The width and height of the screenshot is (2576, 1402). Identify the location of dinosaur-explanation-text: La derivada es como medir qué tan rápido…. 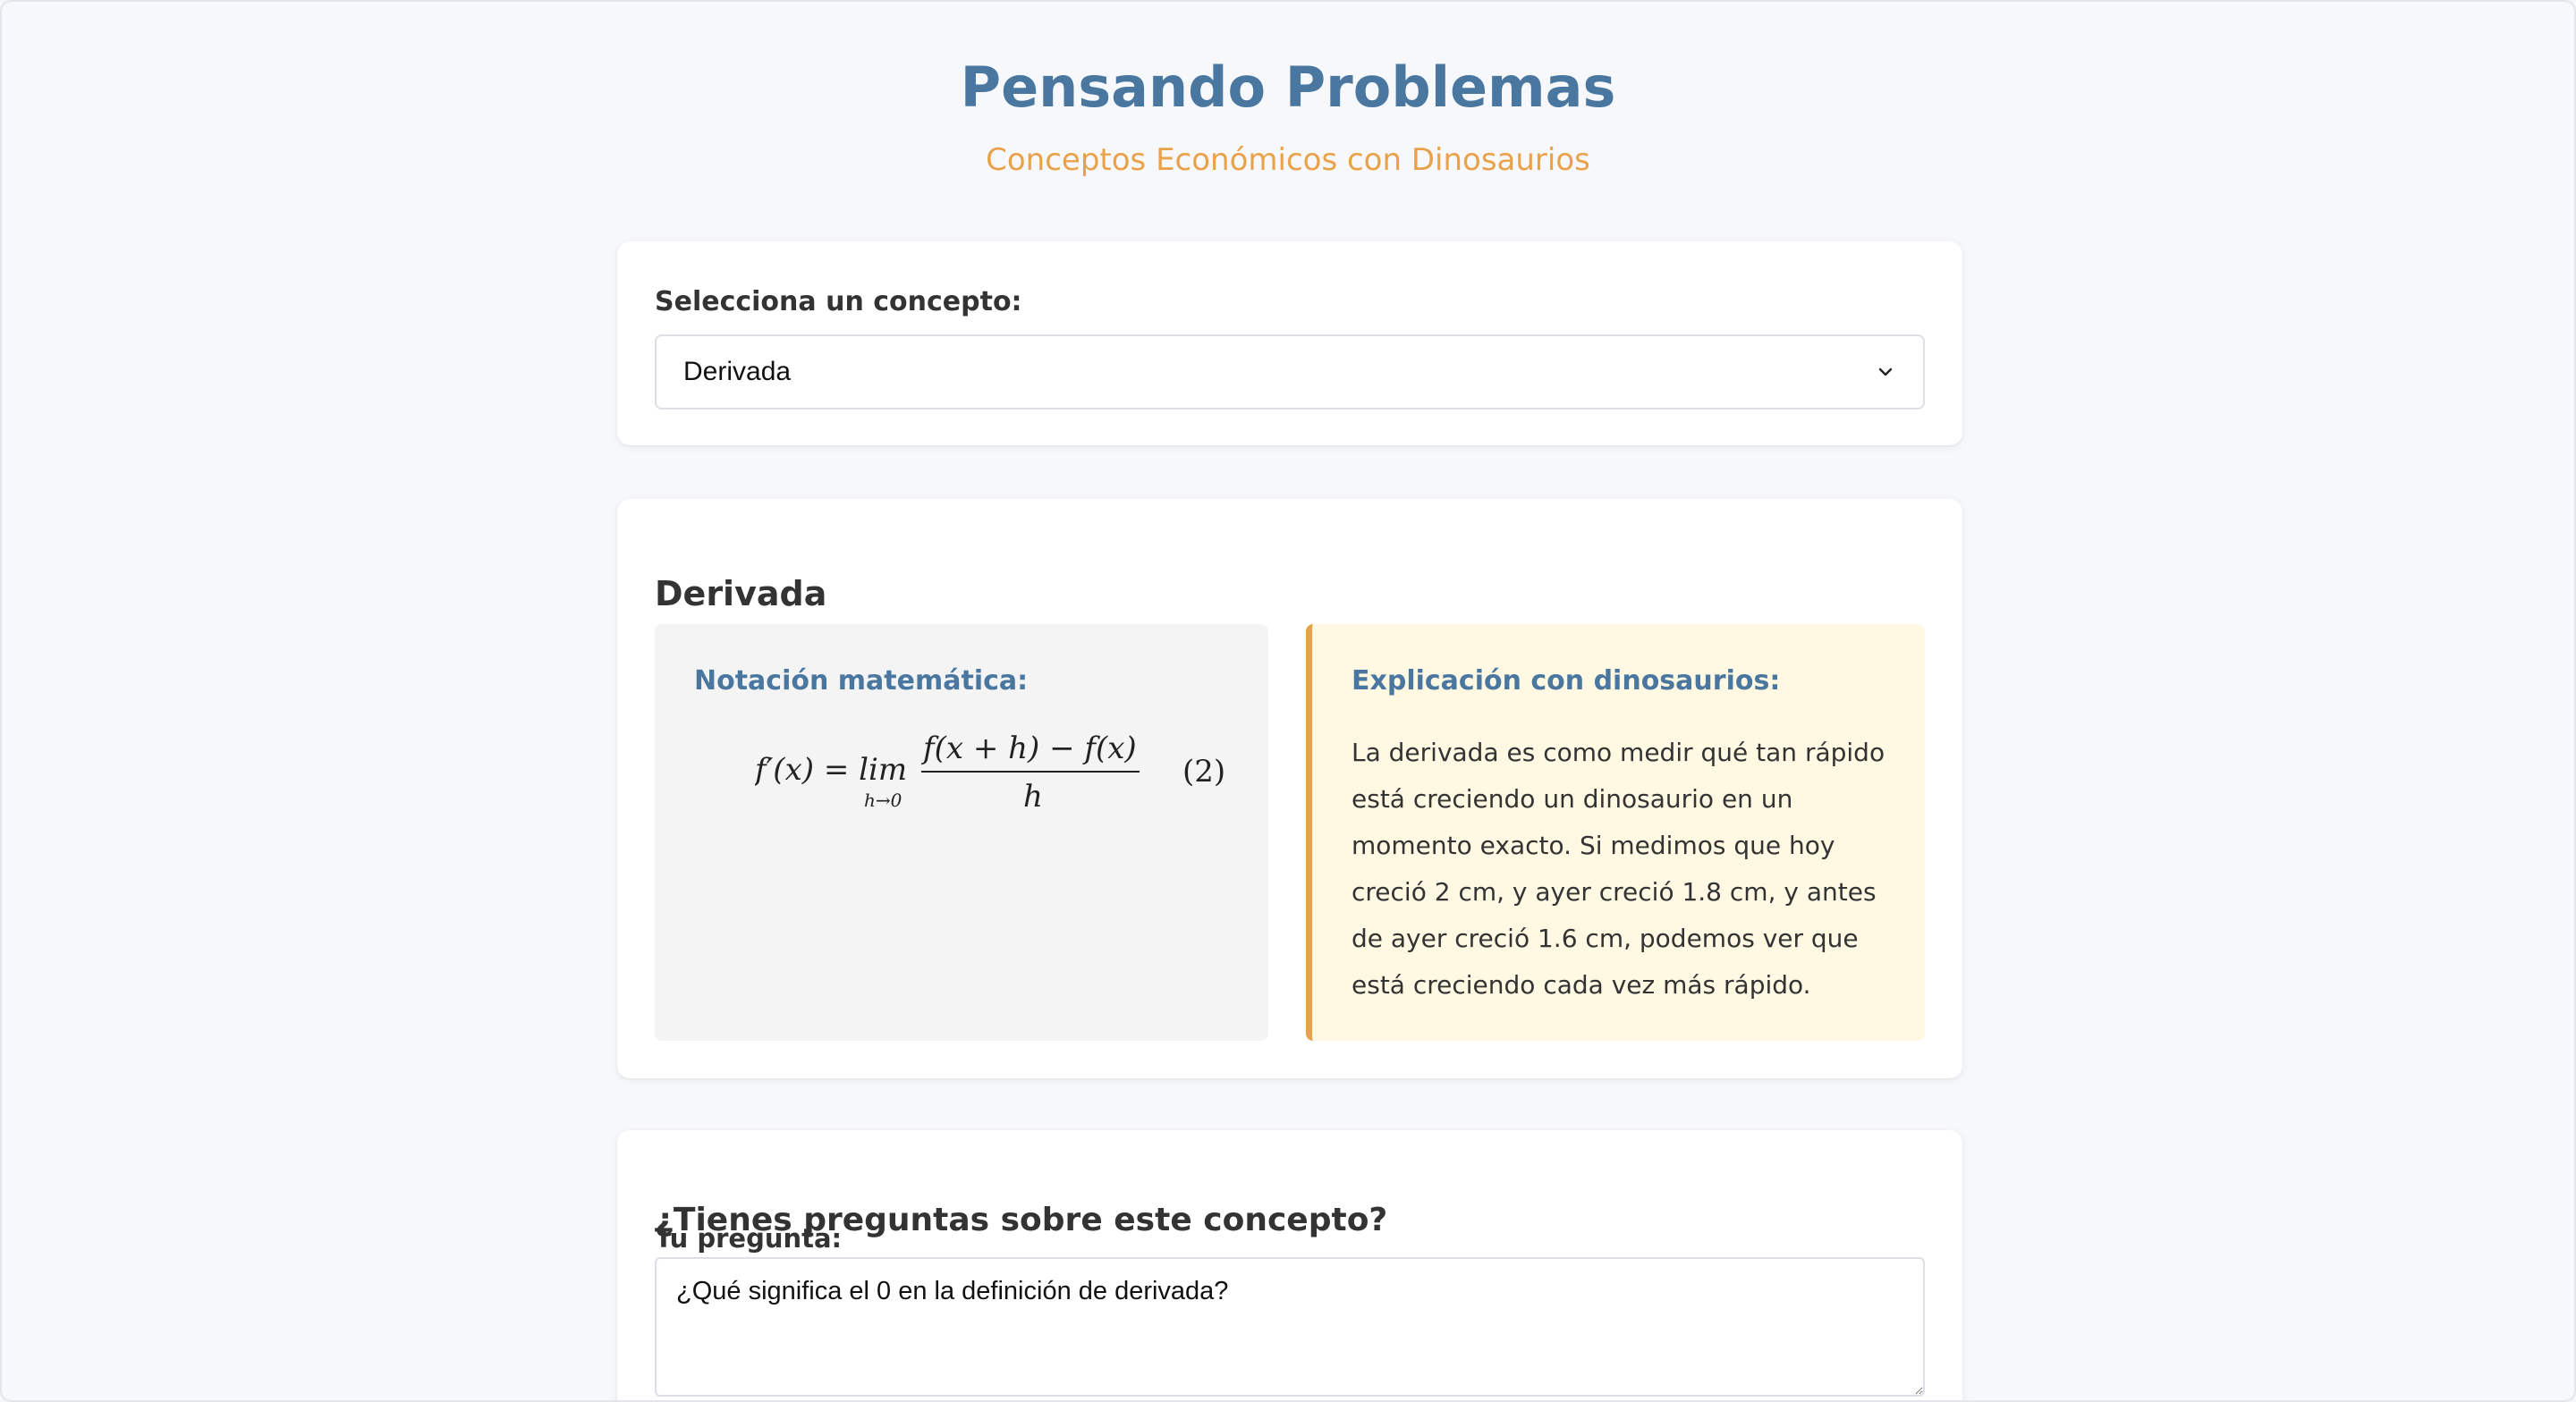
(1618, 869).